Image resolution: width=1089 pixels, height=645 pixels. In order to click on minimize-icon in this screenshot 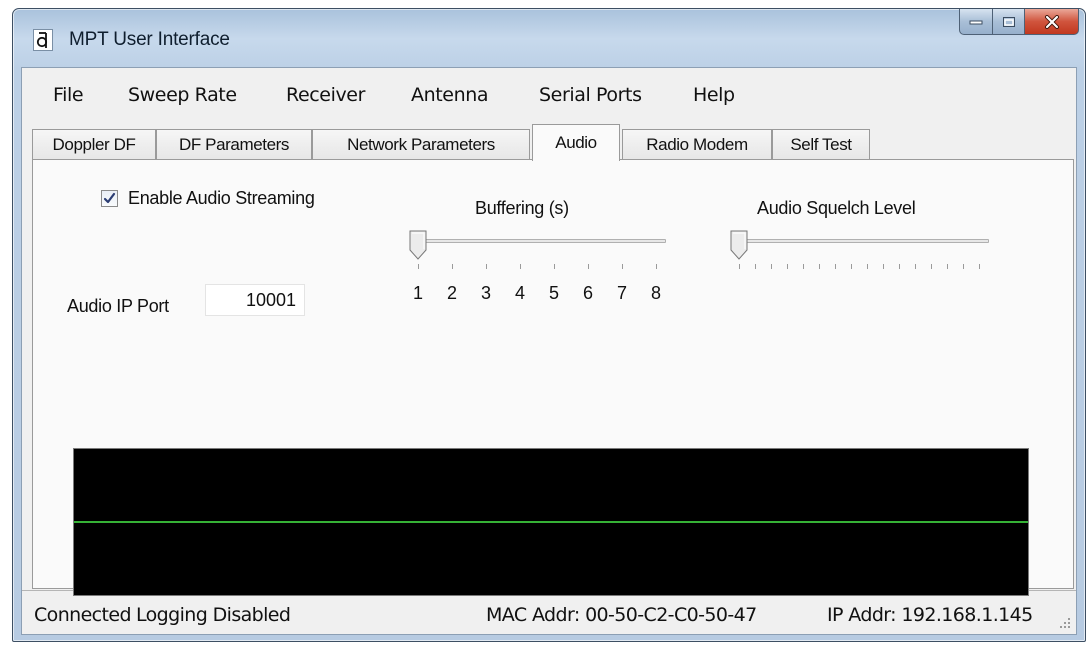, I will do `click(976, 22)`.